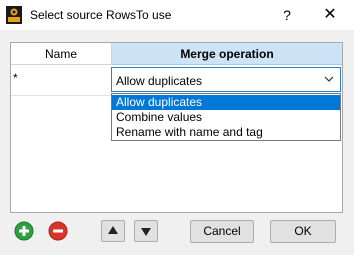  Describe the element at coordinates (222, 231) in the screenshot. I see `cancel-button: Cancel` at that location.